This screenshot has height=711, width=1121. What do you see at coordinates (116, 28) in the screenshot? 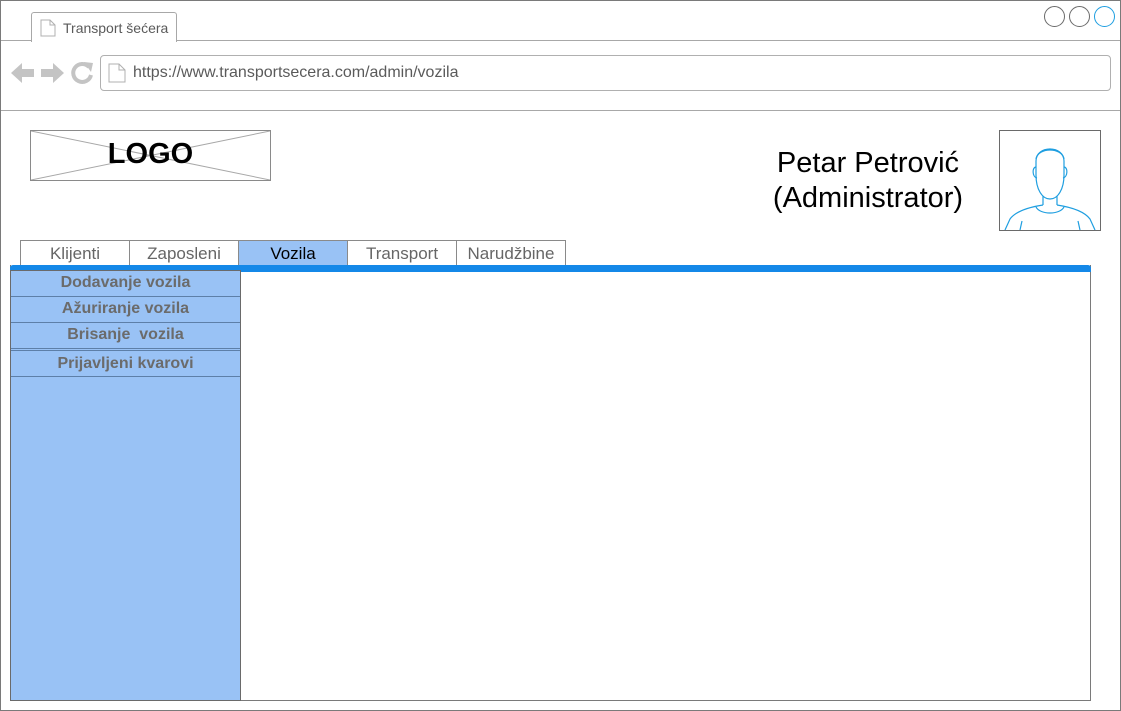
I see `browser-tab-title: Transport šećera` at bounding box center [116, 28].